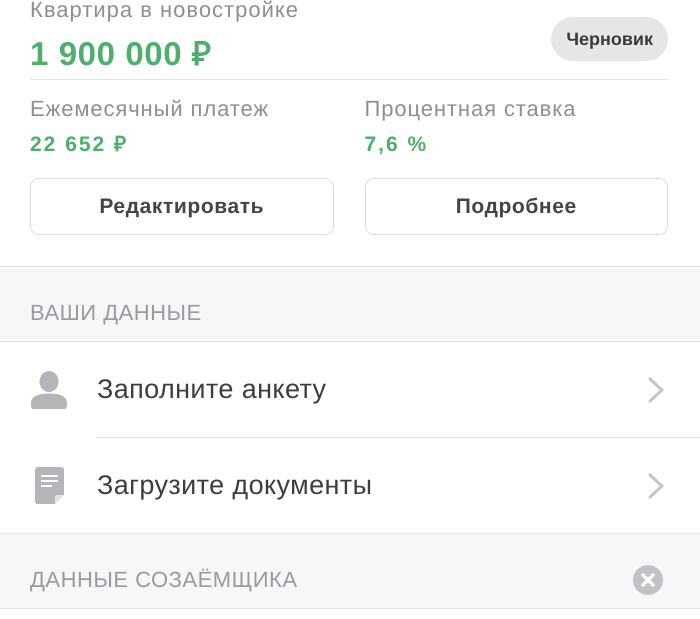 Image resolution: width=700 pixels, height=619 pixels. I want to click on more-button: Подробнее, so click(516, 206).